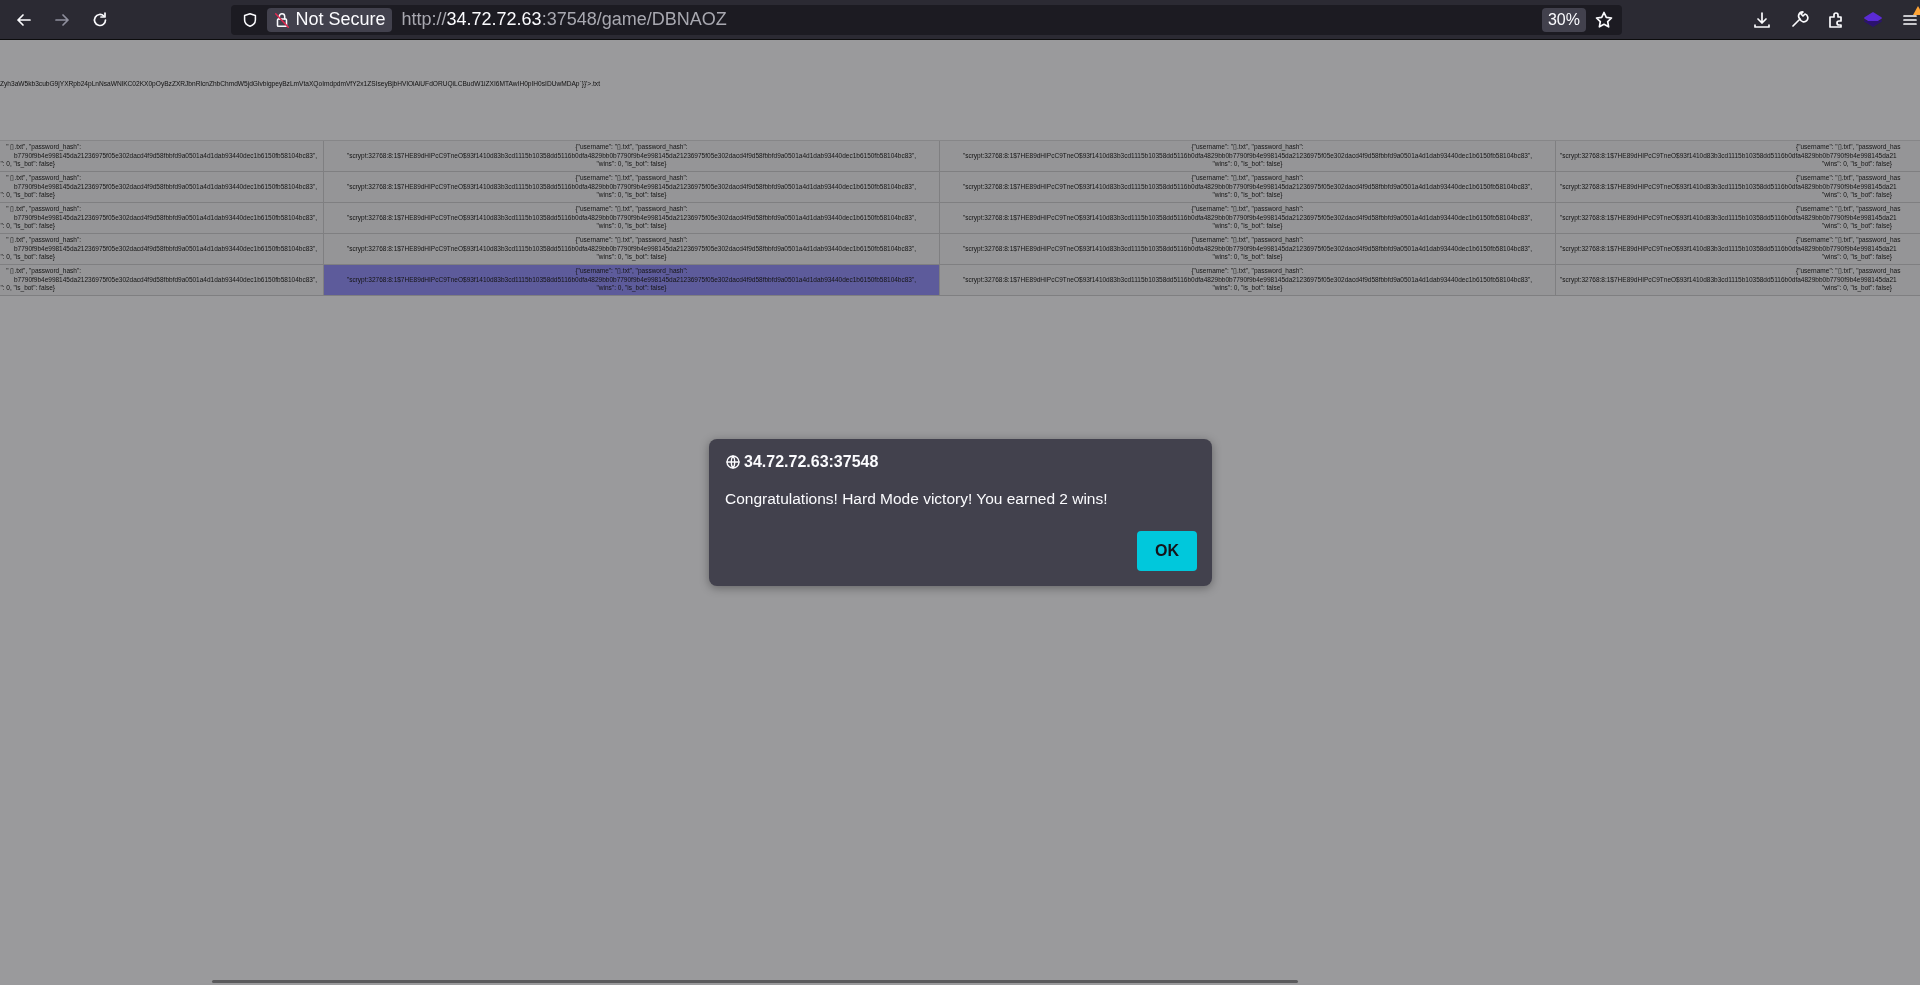  What do you see at coordinates (1604, 19) in the screenshot?
I see `star-icon` at bounding box center [1604, 19].